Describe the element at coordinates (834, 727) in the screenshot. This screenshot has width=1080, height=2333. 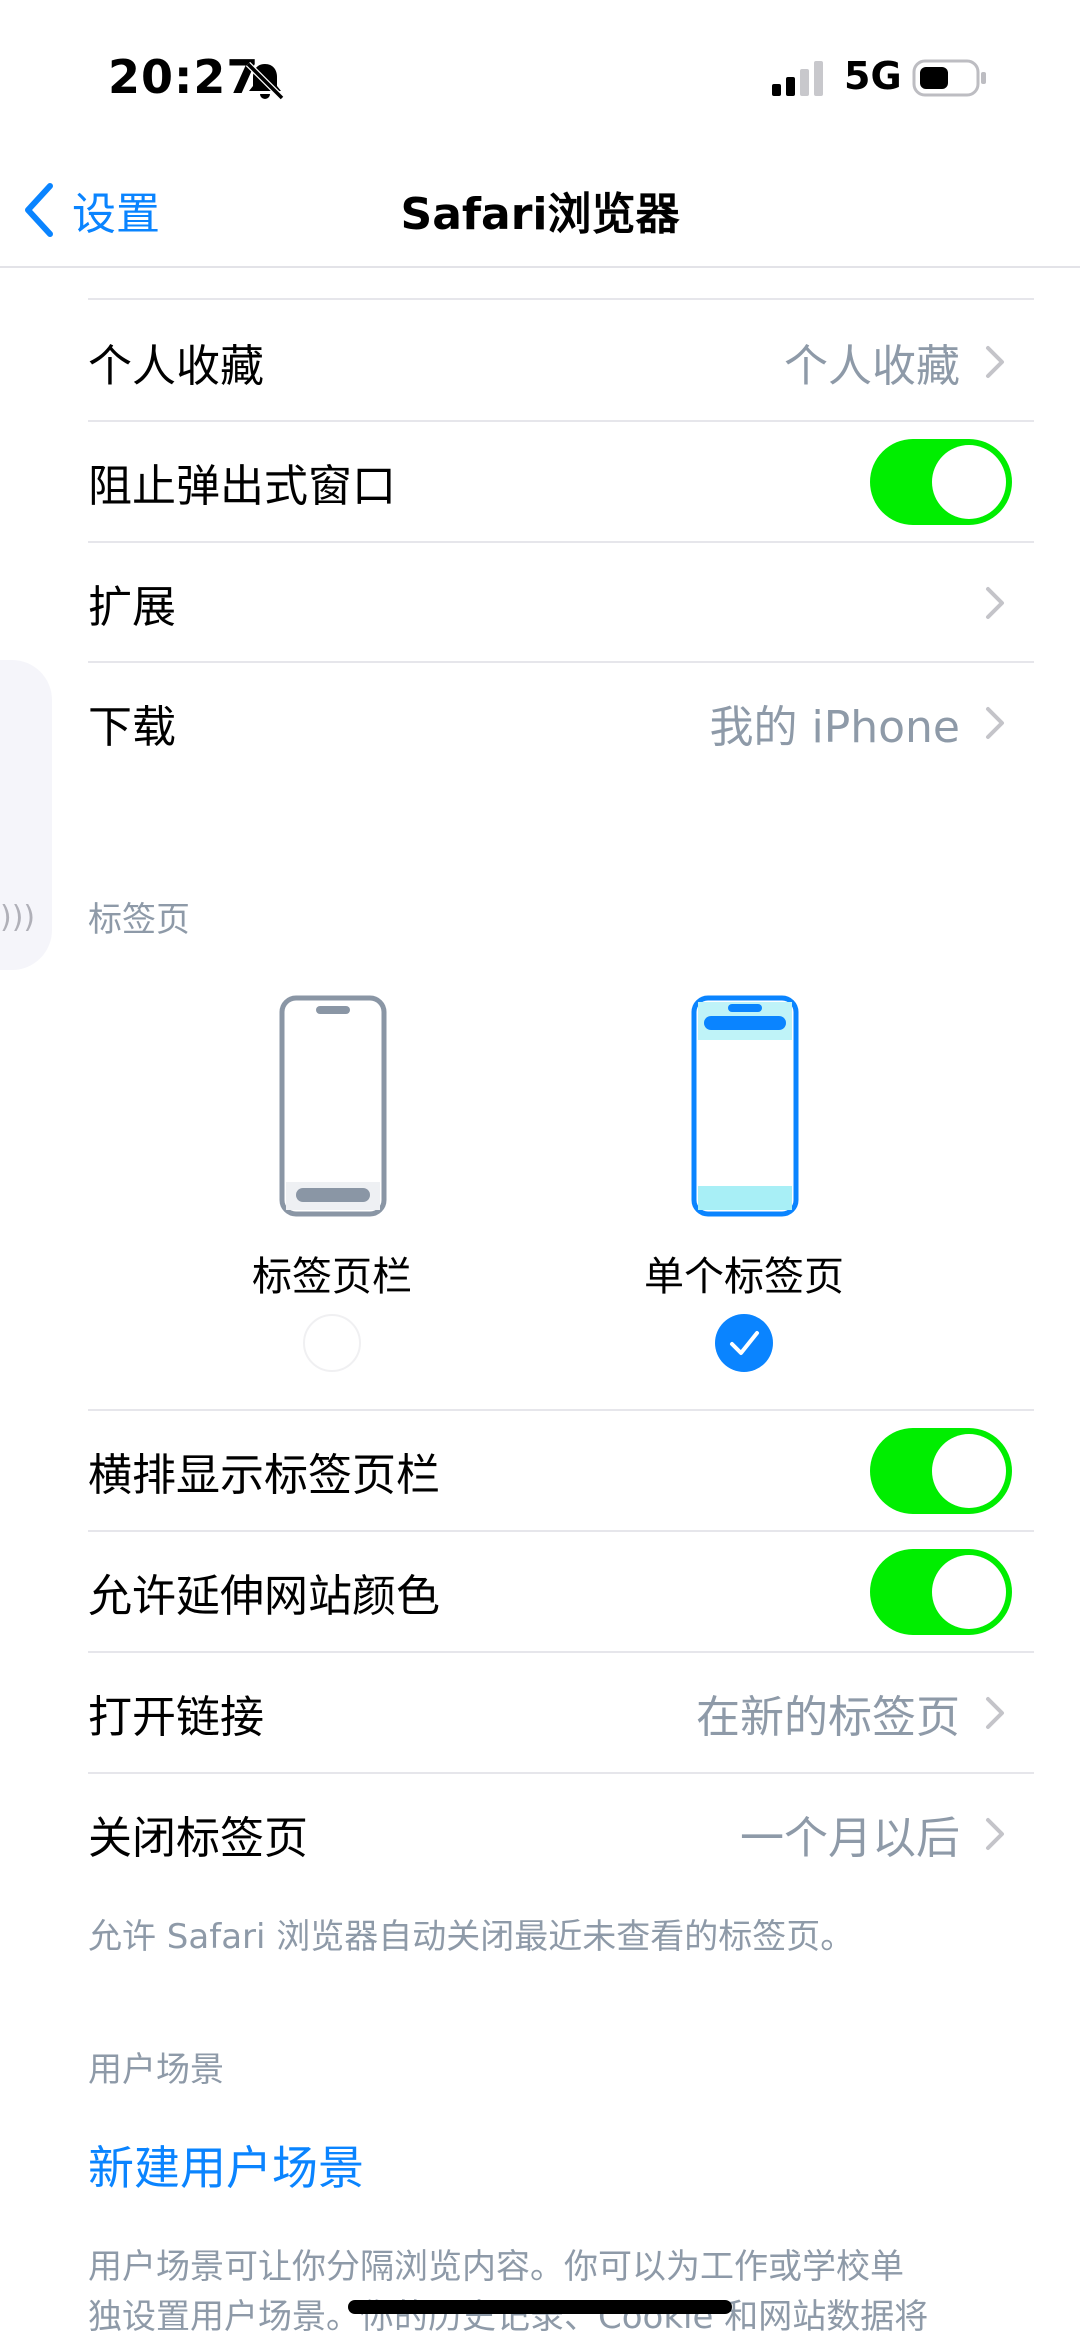
I see `row-value: 我的 iPhone` at that location.